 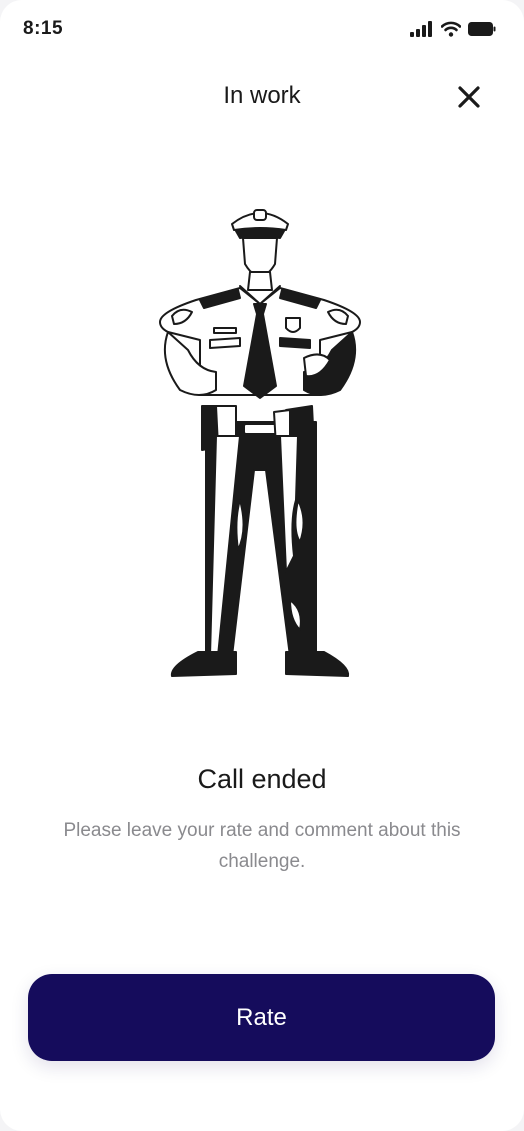 I want to click on page-title: In work, so click(x=262, y=95).